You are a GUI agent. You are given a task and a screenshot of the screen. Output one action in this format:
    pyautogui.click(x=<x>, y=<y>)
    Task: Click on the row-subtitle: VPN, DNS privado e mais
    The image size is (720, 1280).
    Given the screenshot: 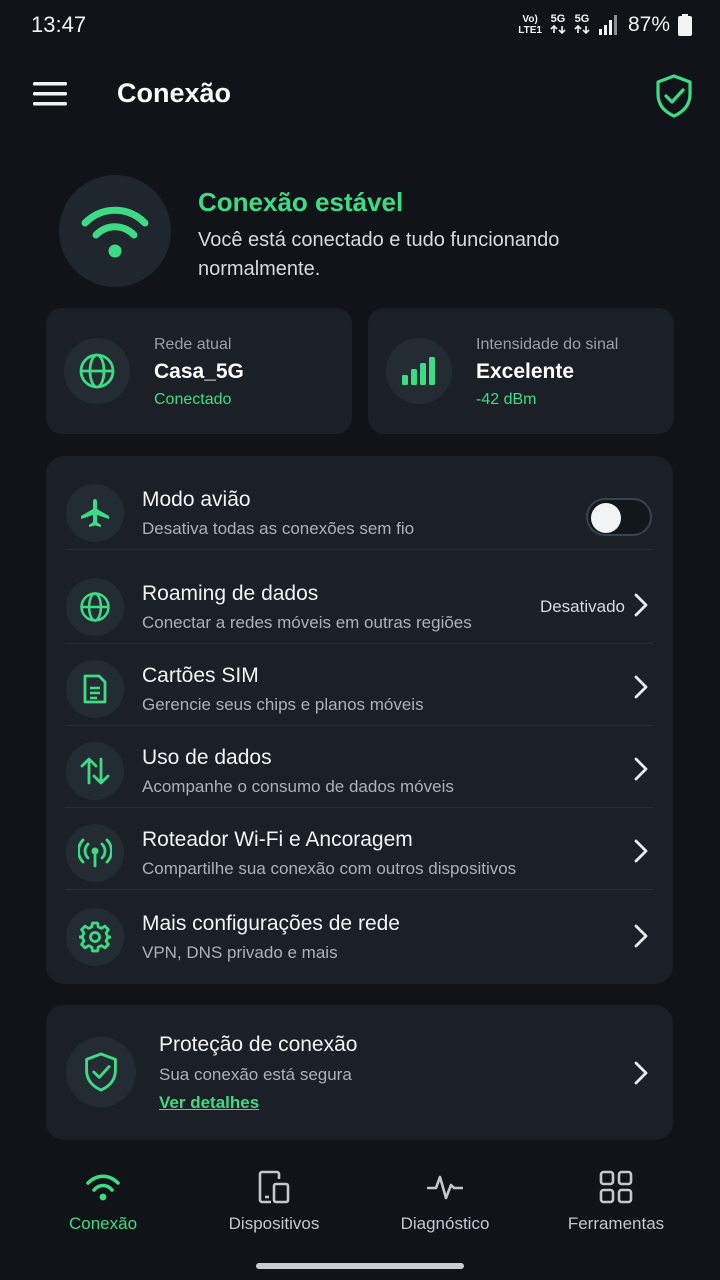 What is the action you would take?
    pyautogui.click(x=240, y=952)
    